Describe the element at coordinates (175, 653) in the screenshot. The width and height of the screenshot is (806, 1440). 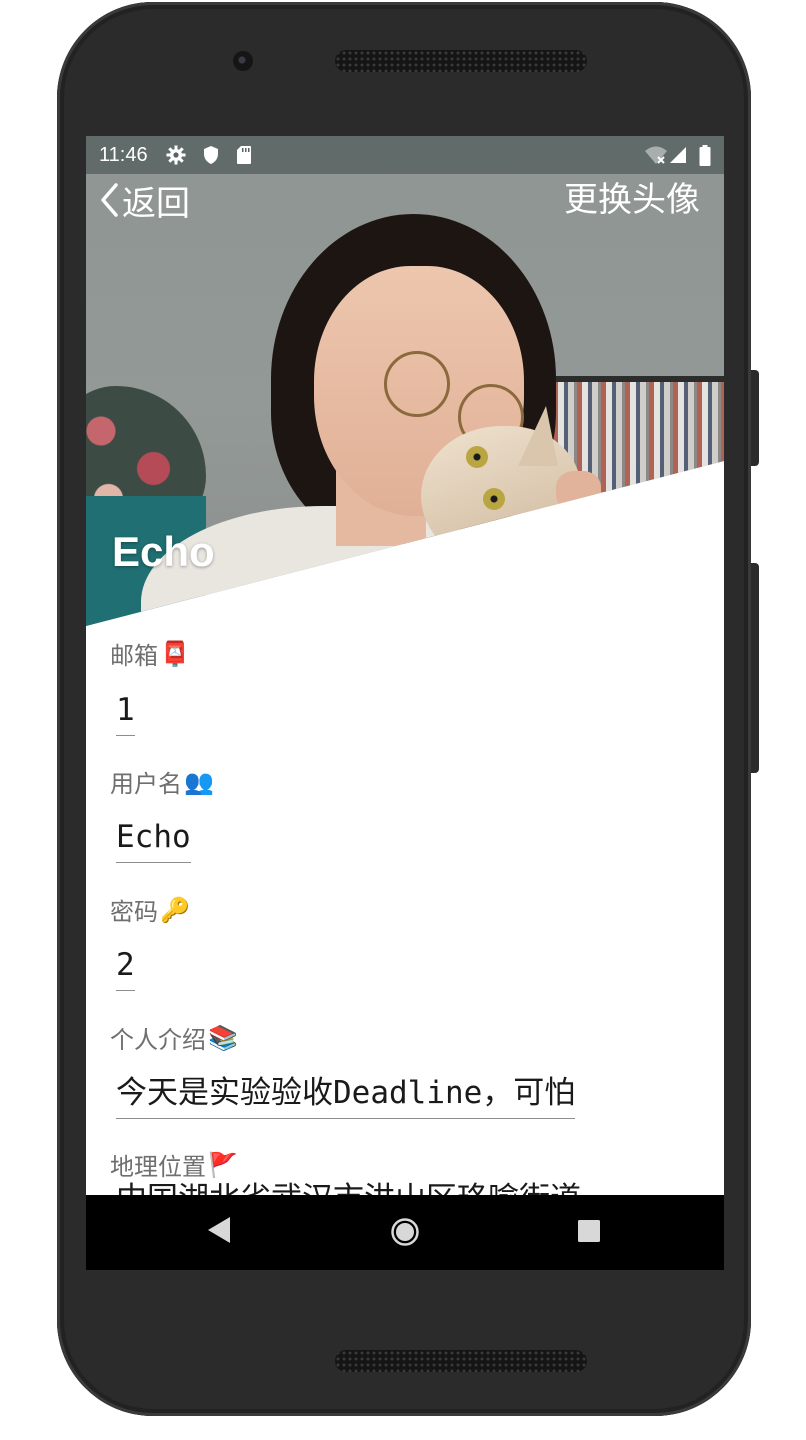
I see `postbox-icon: 📮` at that location.